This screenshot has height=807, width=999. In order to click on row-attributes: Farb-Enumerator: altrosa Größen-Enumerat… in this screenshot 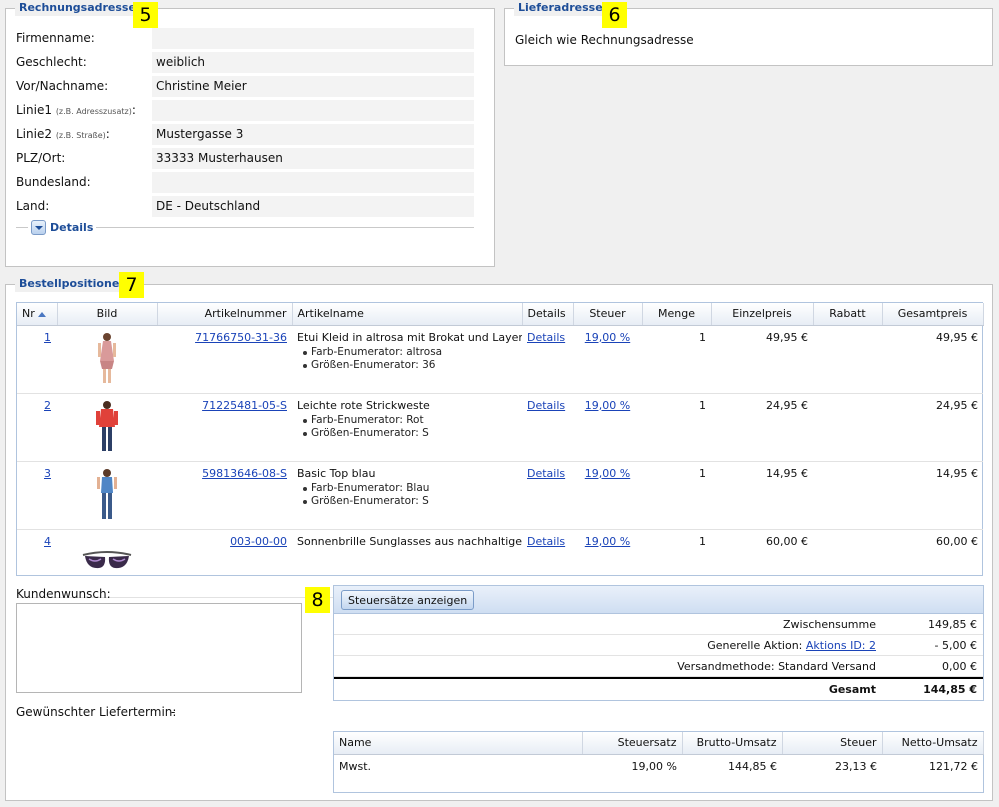, I will do `click(407, 359)`.